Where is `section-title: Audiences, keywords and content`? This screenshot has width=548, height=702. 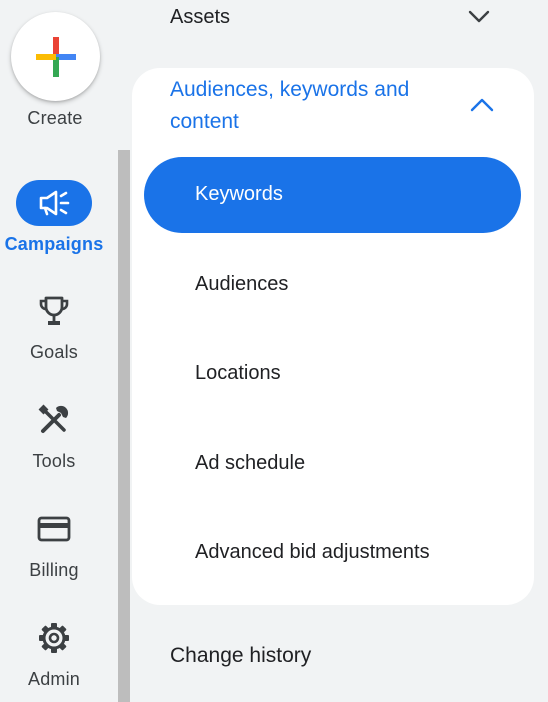 section-title: Audiences, keywords and content is located at coordinates (290, 105).